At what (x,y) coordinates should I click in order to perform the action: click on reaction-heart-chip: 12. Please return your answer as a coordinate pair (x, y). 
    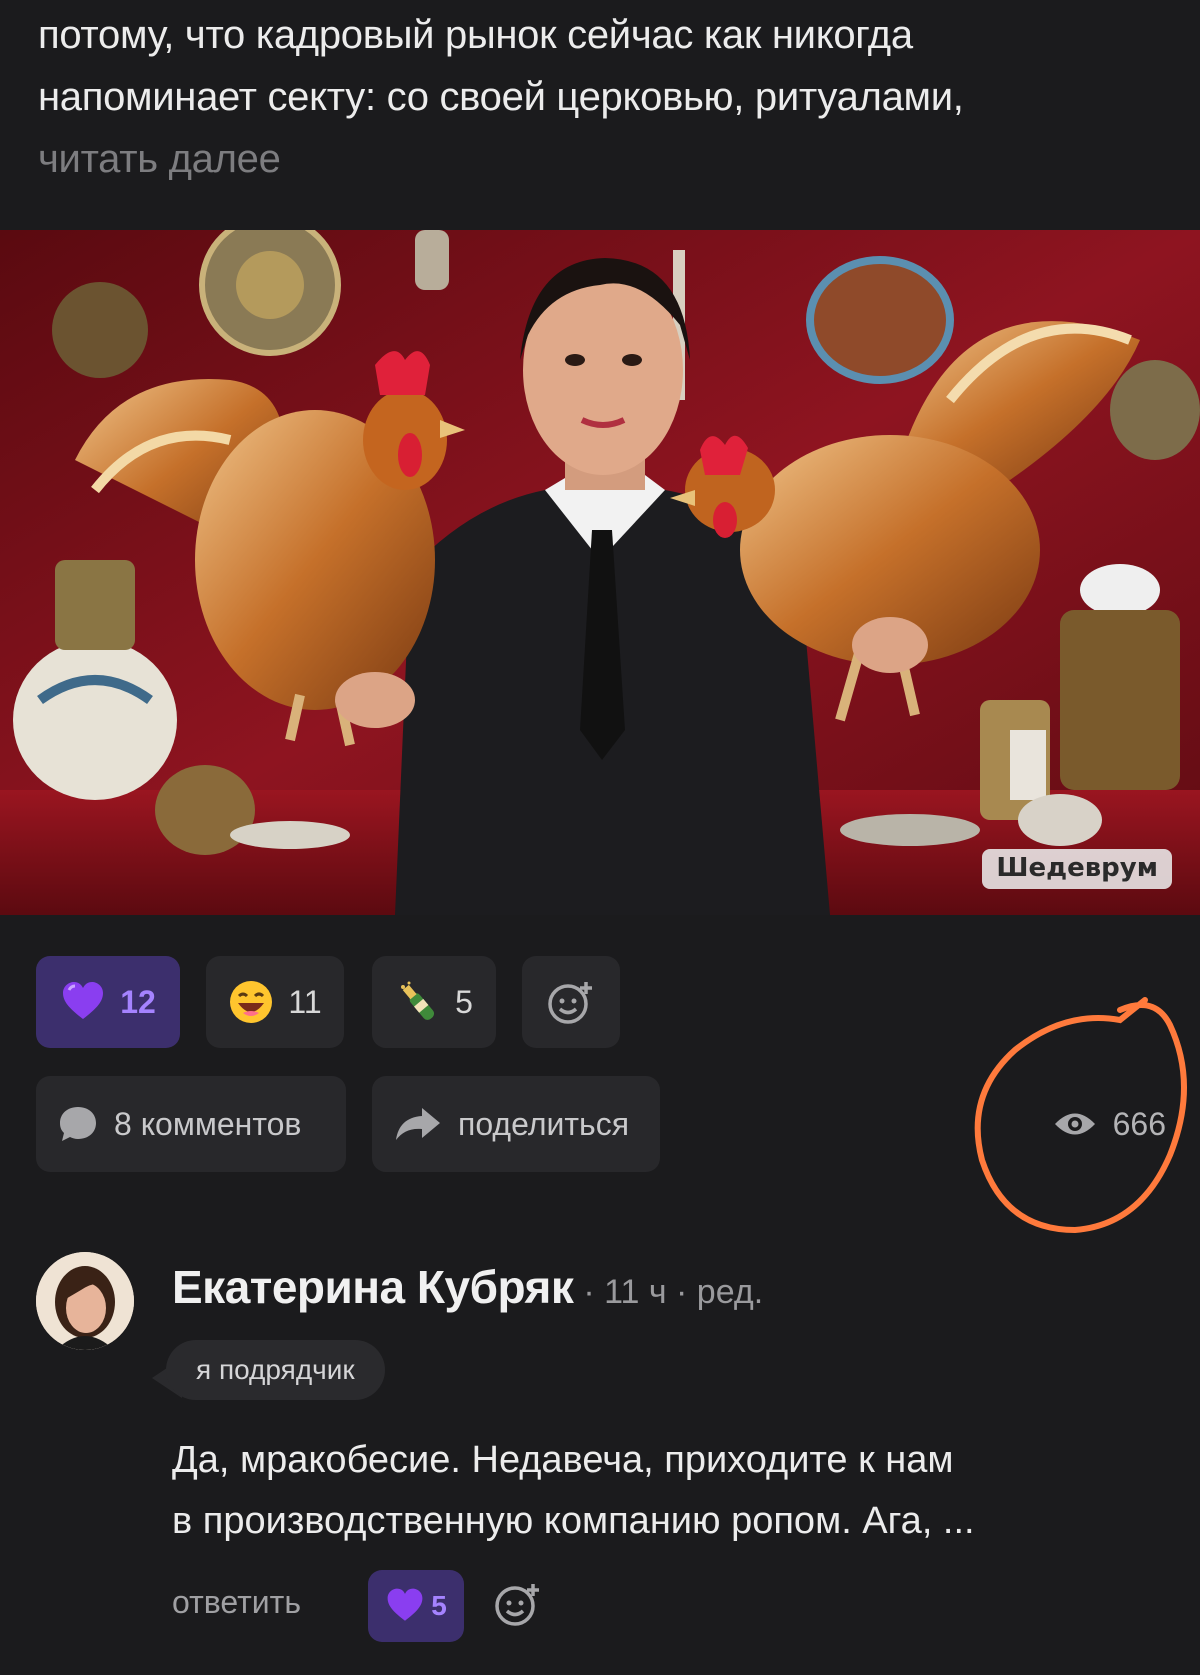
    Looking at the image, I should click on (108, 1002).